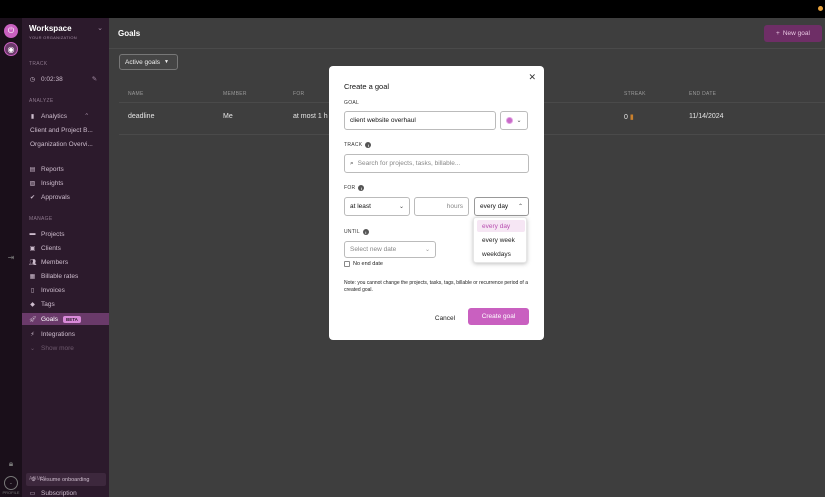  Describe the element at coordinates (635, 94) in the screenshot. I see `col-header-streak: STREAK` at that location.